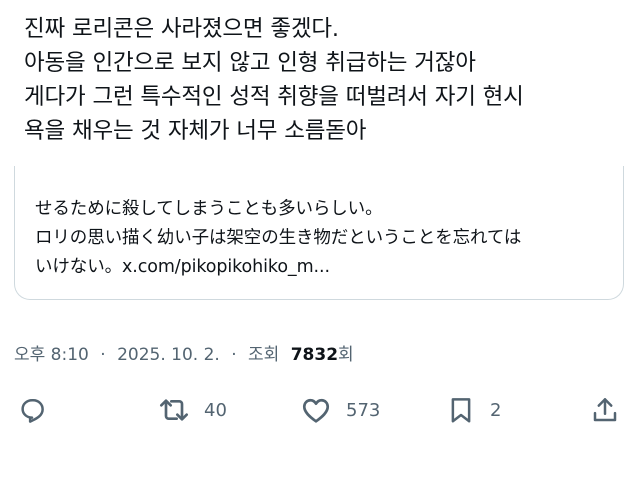 This screenshot has height=481, width=640. I want to click on bookmark-button: 2, so click(473, 410).